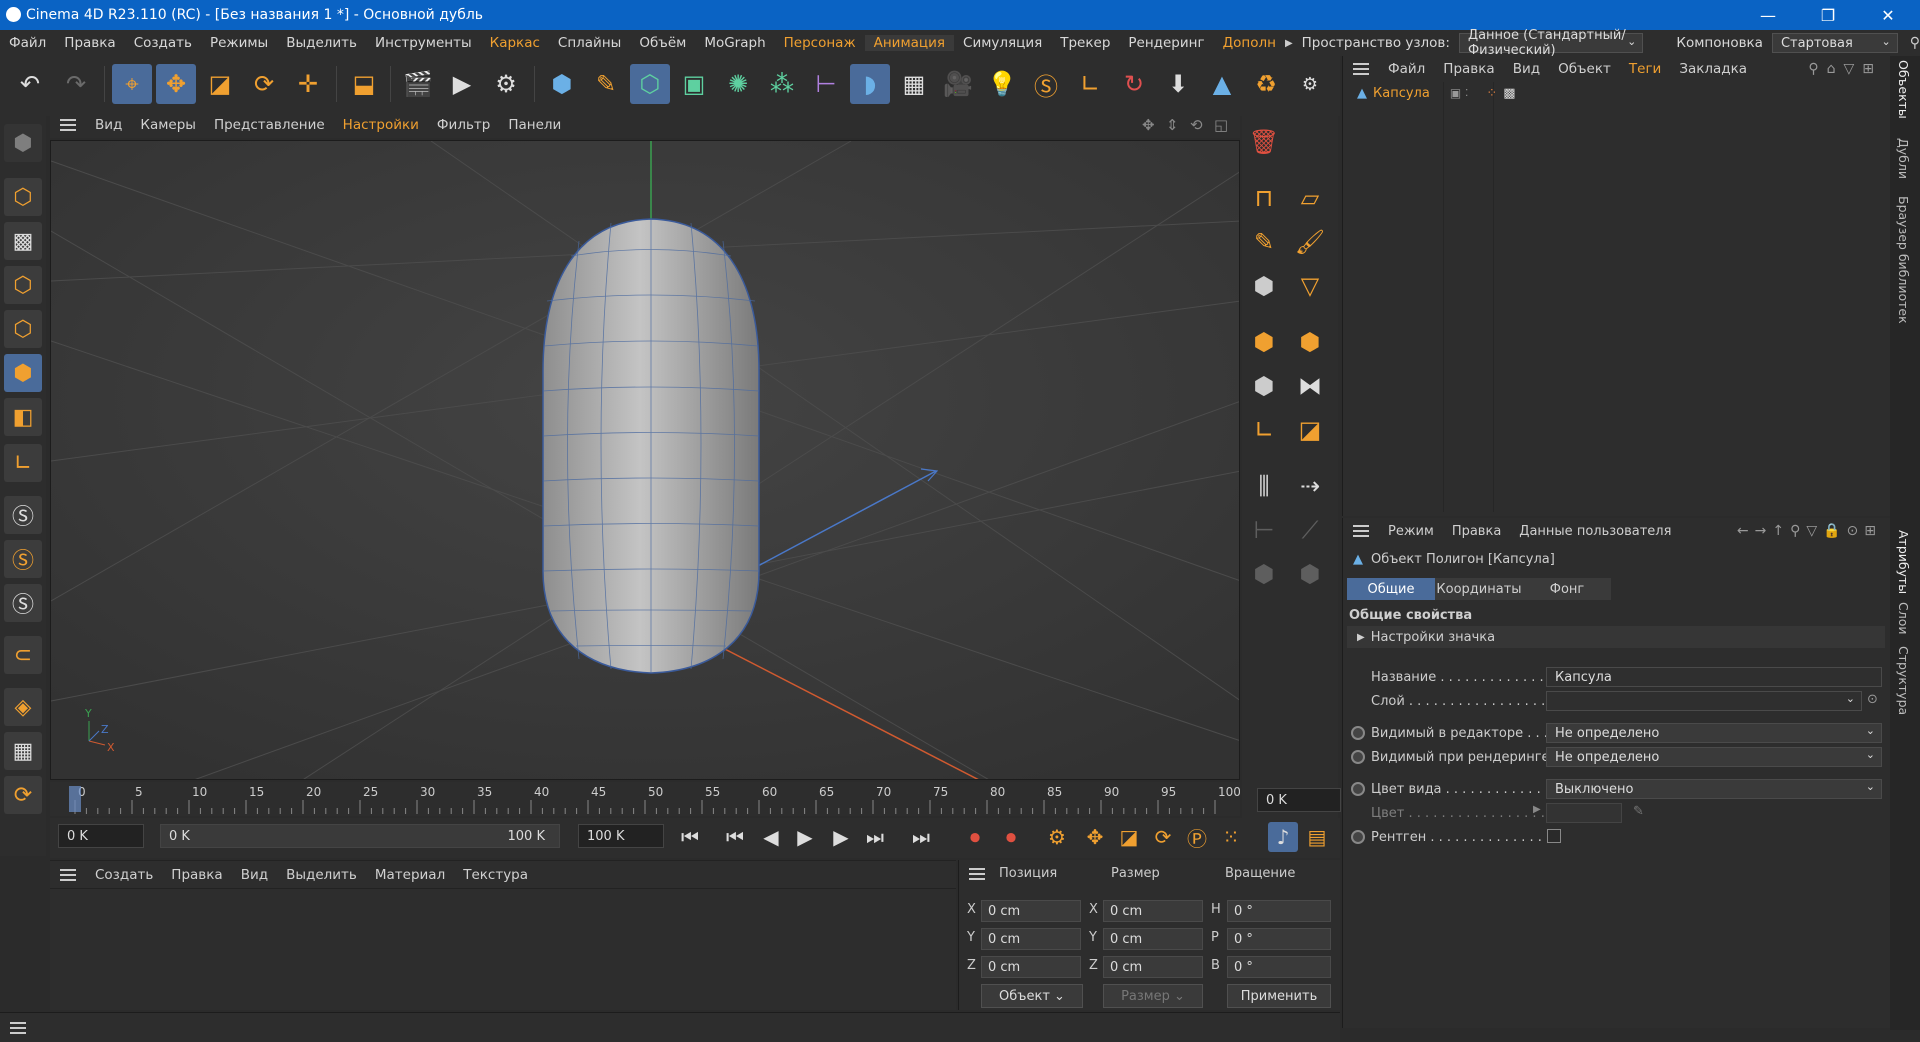  Describe the element at coordinates (909, 43) in the screenshot. I see `menu-animation: Анимация` at that location.